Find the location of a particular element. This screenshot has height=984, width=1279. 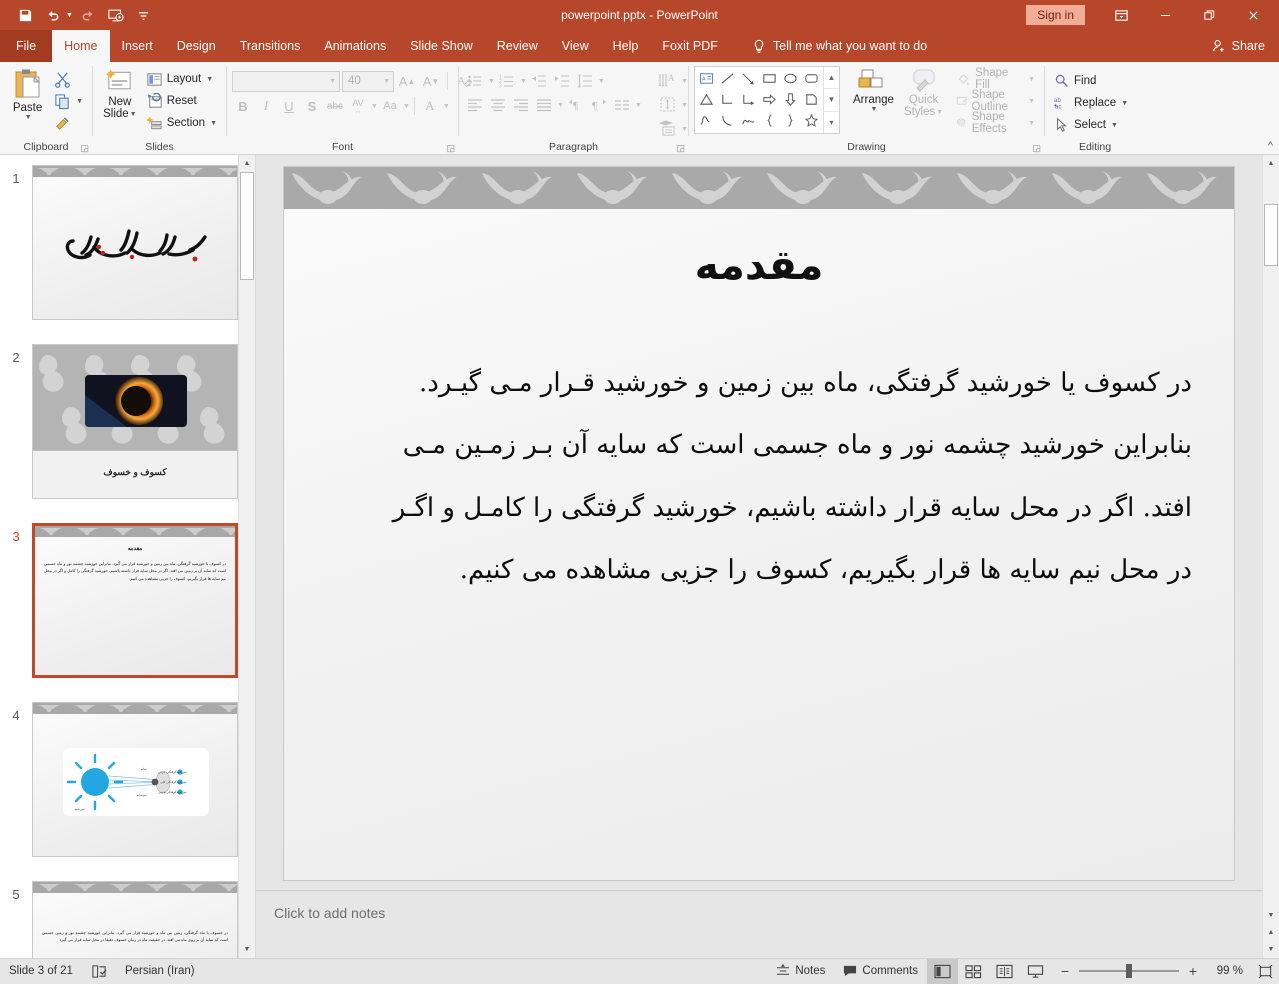

drawing-dialog-launcher-icon: ◲ is located at coordinates (1036, 148).